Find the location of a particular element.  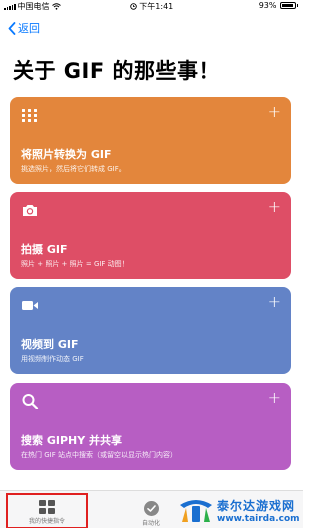

watermark-text: 泰尔达游戏网 www.tairda.com is located at coordinates (258, 510).